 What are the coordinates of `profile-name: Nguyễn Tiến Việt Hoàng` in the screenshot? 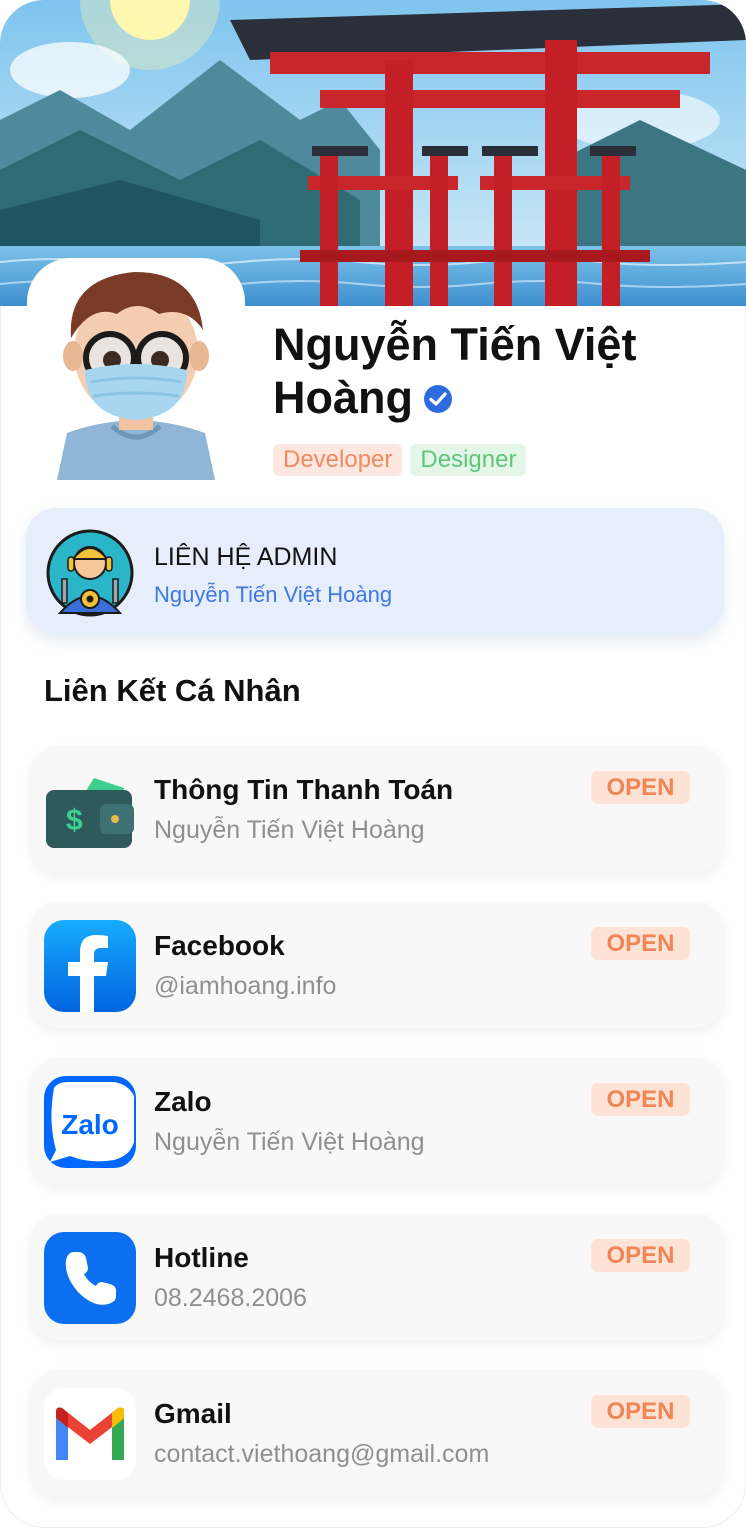 It's located at (455, 372).